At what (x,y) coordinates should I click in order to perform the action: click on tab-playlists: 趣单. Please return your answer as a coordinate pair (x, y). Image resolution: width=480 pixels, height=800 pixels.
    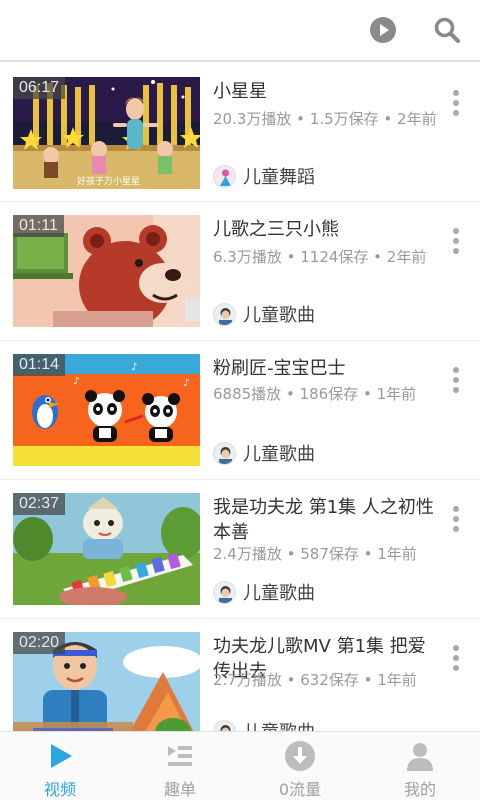
    Looking at the image, I should click on (180, 766).